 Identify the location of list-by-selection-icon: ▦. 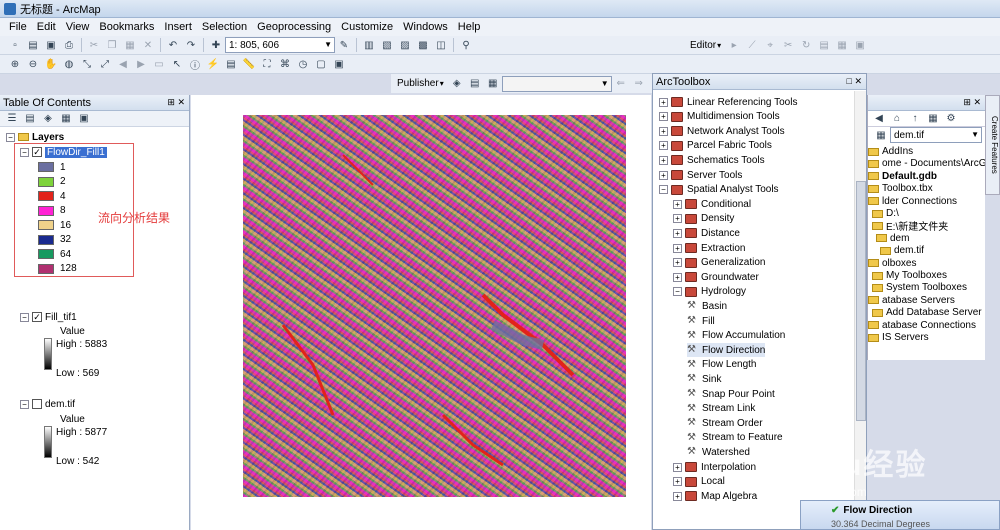
(66, 119).